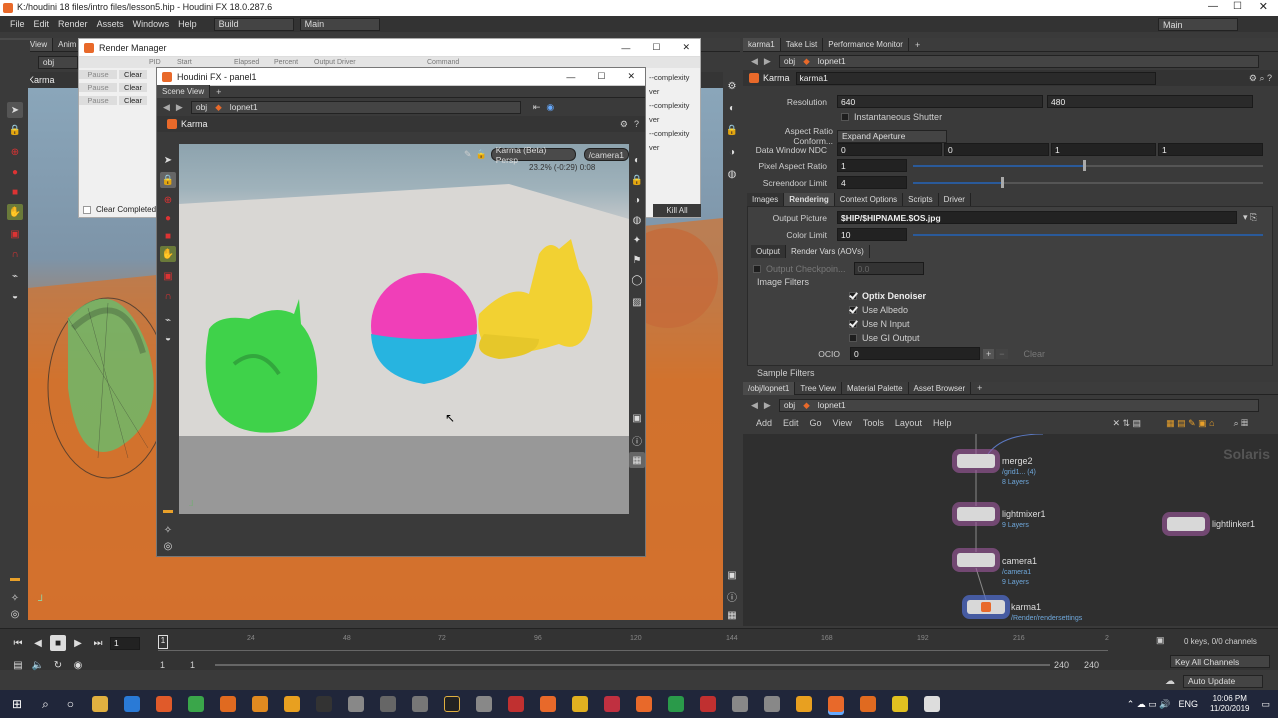 The image size is (1278, 718). I want to click on pixel-aspect-field: 1, so click(872, 165).